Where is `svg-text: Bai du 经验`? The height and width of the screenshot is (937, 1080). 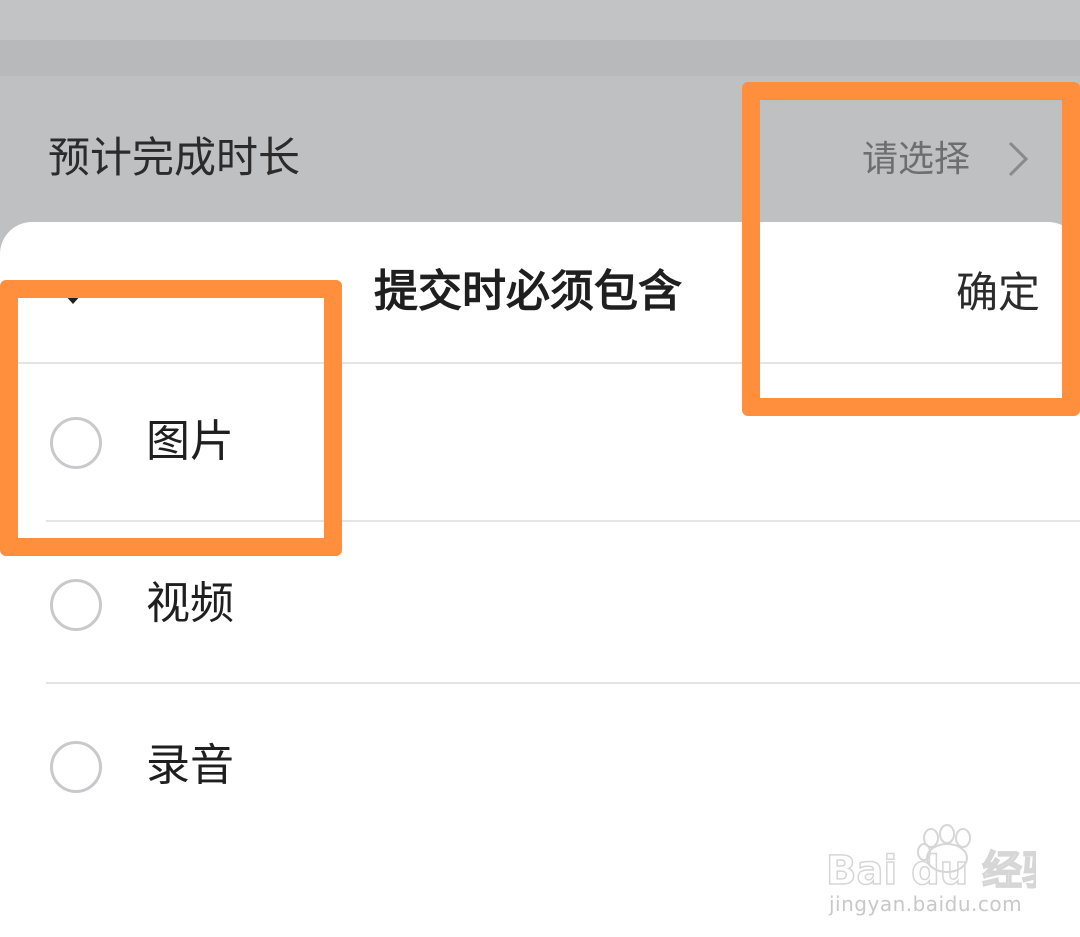
svg-text: Bai du 经验 is located at coordinates (931, 871).